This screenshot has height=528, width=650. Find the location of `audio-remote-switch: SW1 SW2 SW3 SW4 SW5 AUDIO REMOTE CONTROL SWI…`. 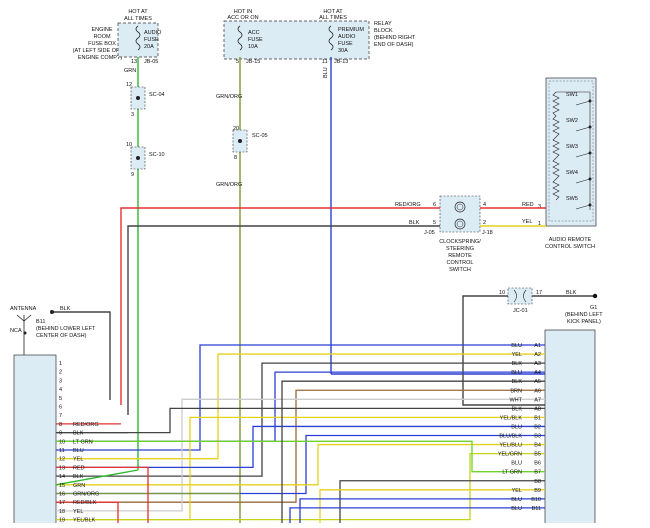

audio-remote-switch: SW1 SW2 SW3 SW4 SW5 AUDIO REMOTE CONTROL SWI… is located at coordinates (559, 163).